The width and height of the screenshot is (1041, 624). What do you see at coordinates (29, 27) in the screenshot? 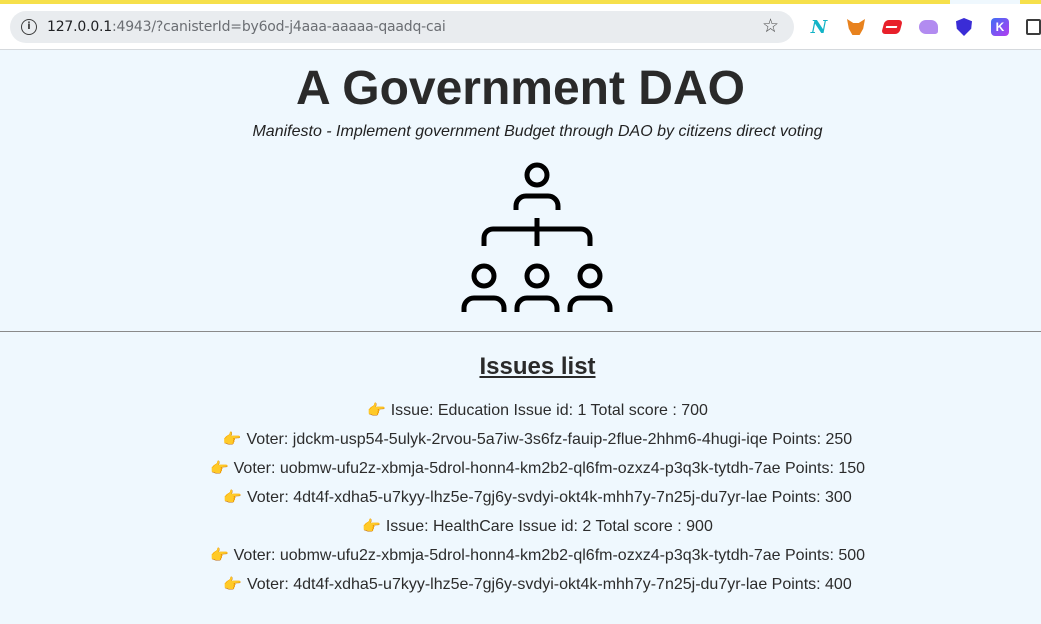
I see `info-icon: i` at bounding box center [29, 27].